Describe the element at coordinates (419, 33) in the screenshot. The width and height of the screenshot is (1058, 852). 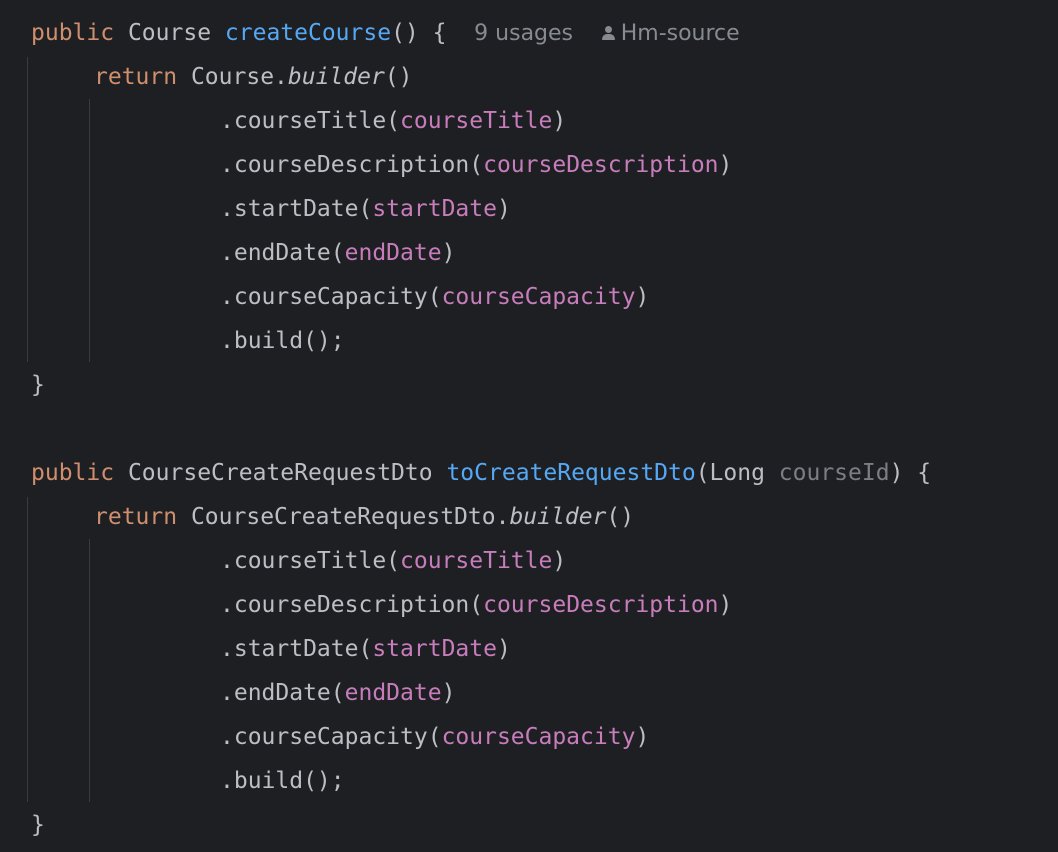
I see `signature-tail: () {` at that location.